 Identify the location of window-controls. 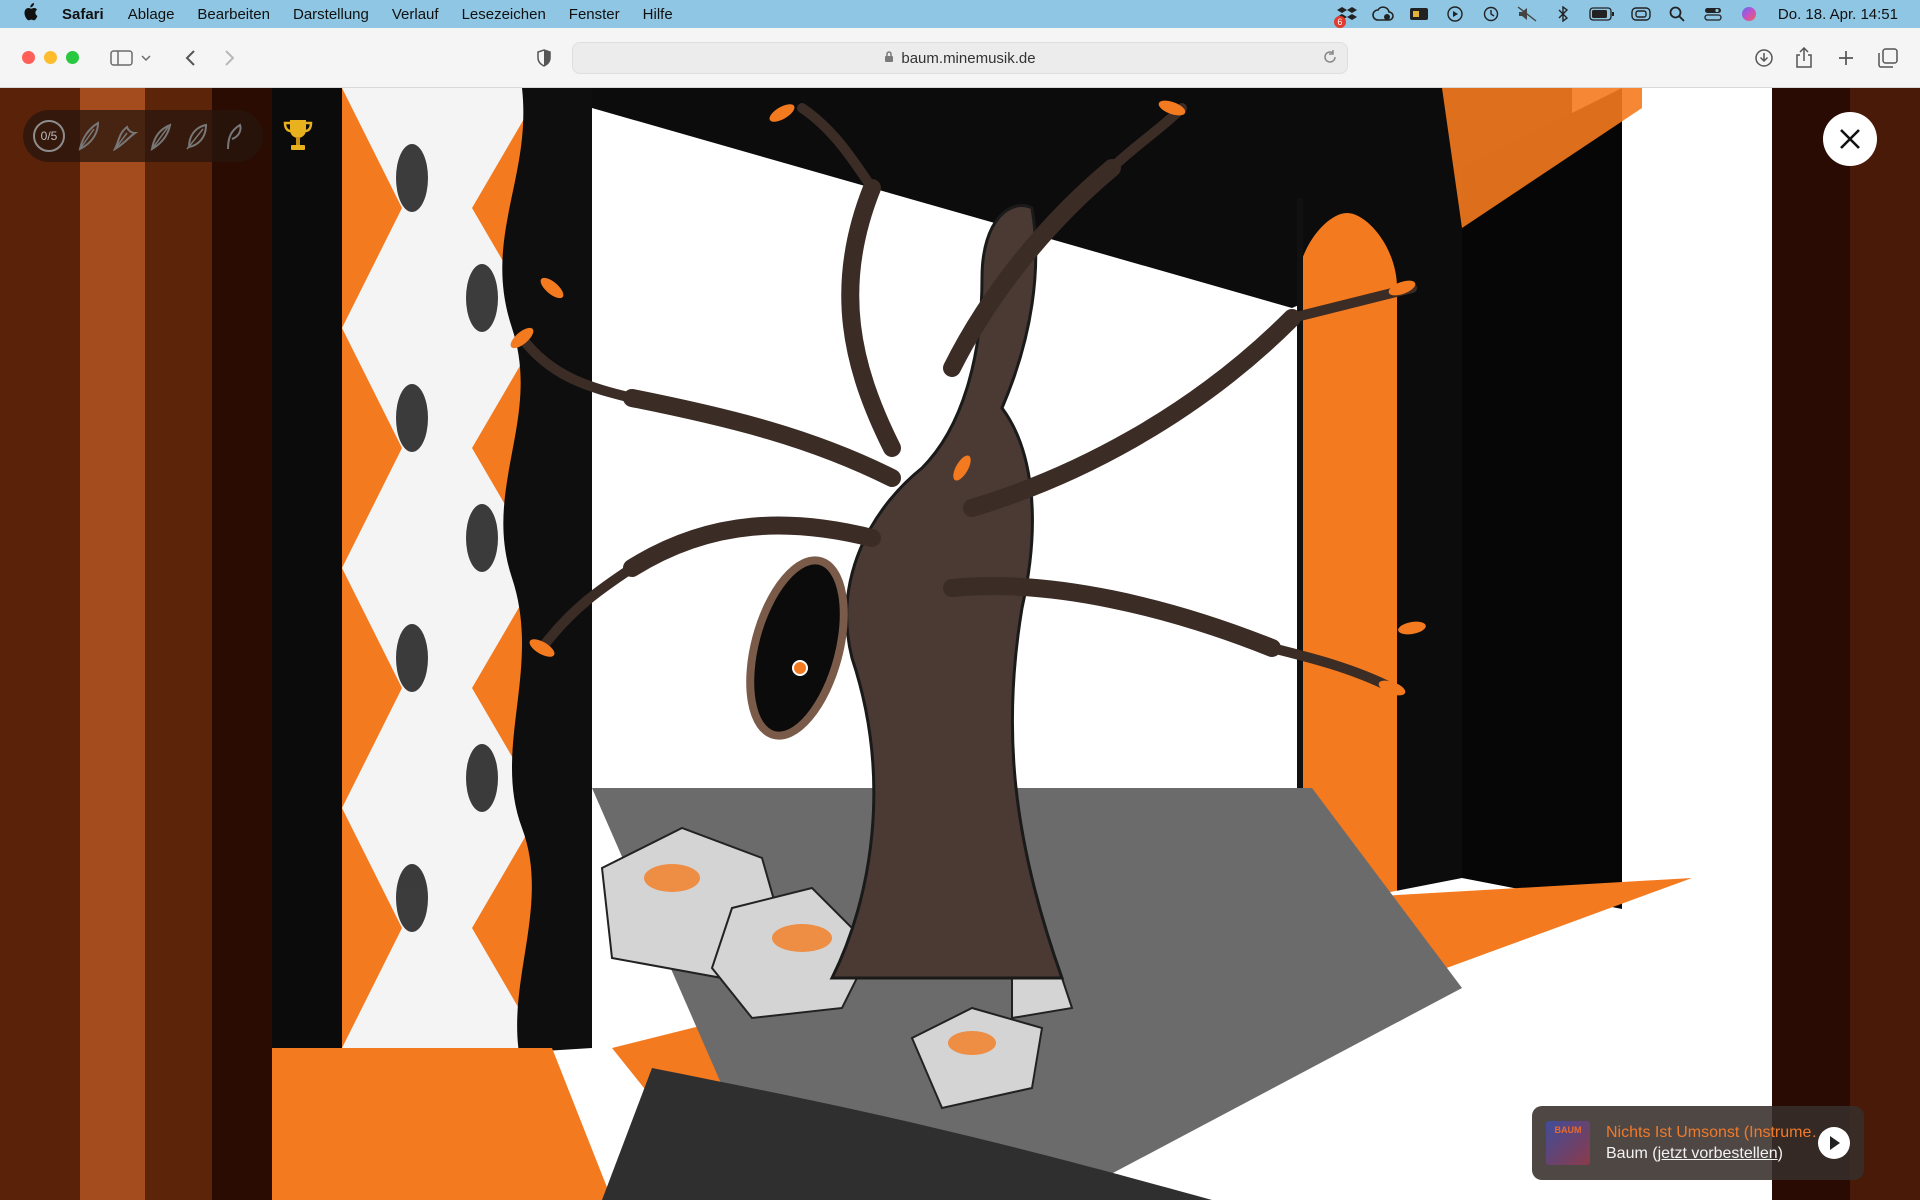
(55, 57).